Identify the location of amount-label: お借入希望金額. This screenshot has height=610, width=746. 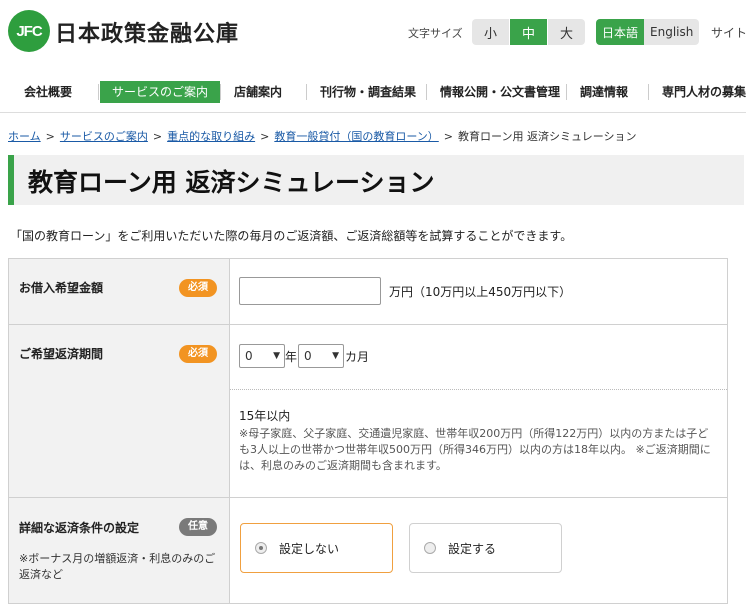
(61, 288).